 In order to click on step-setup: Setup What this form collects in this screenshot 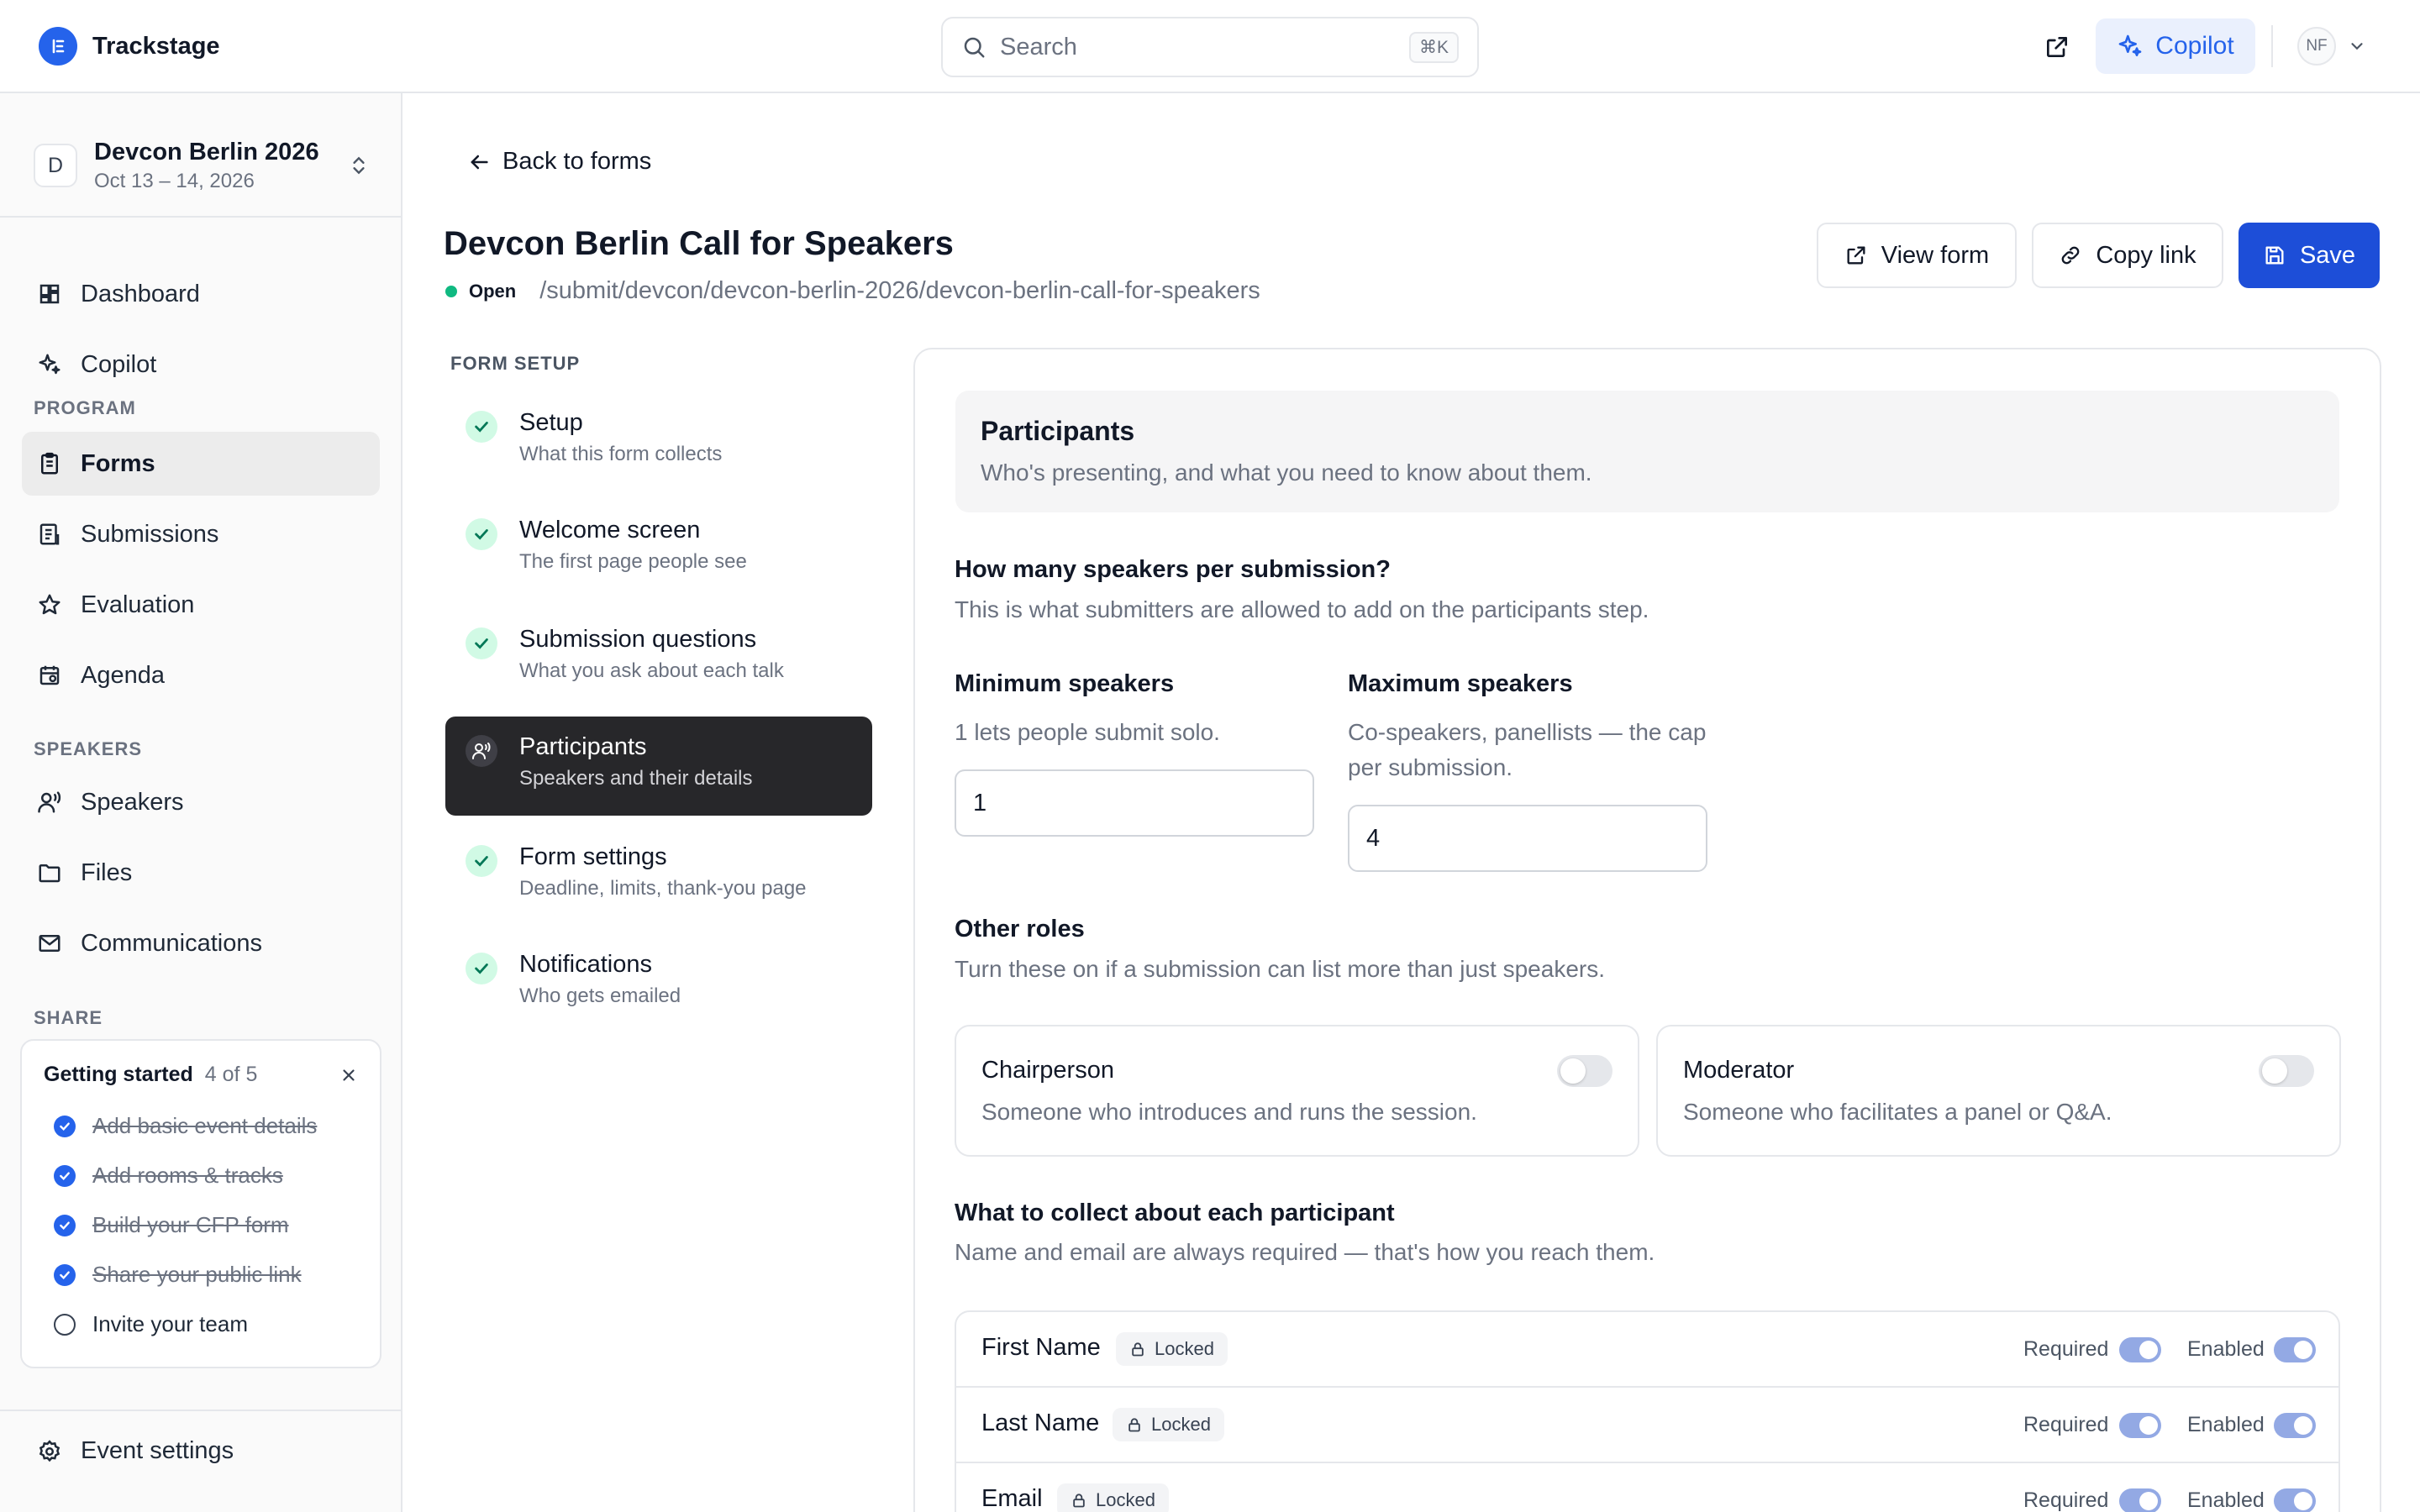, I will do `click(658, 441)`.